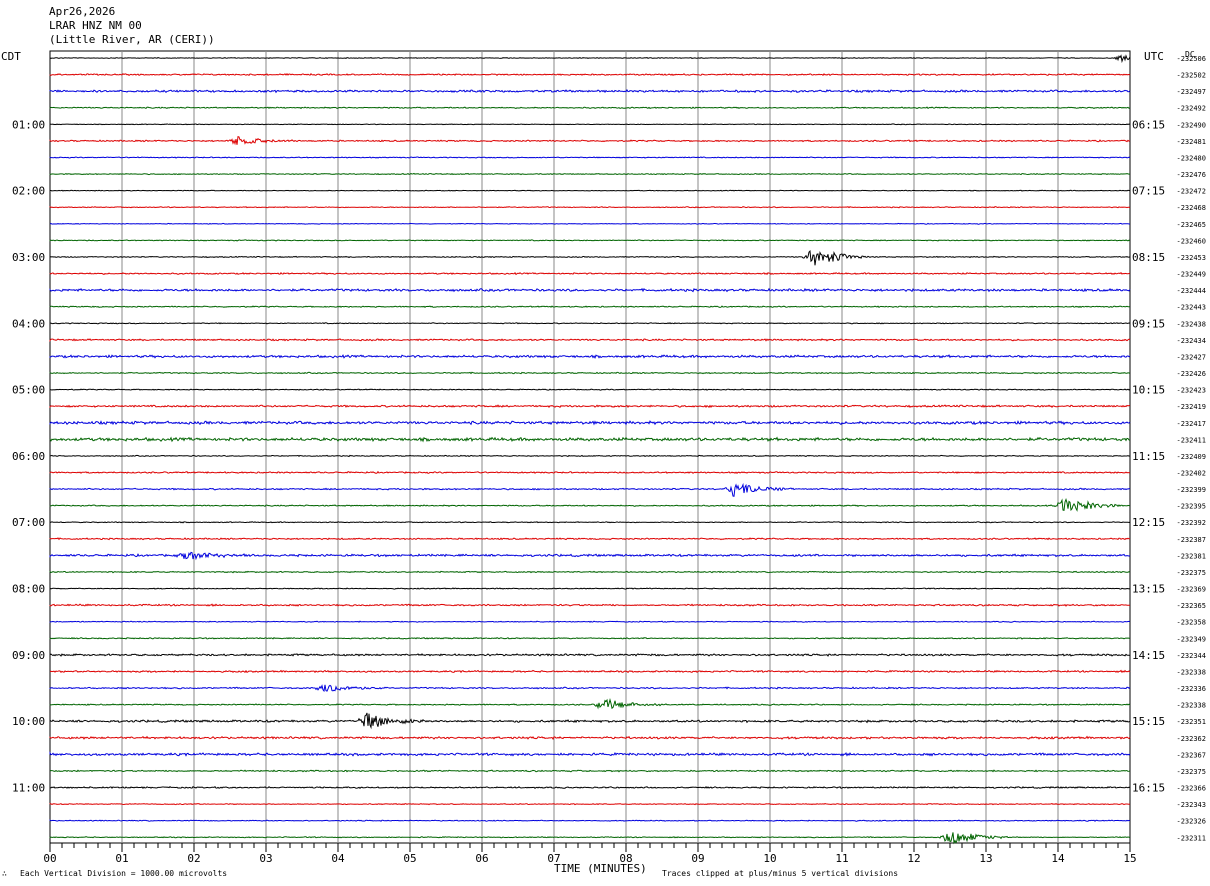  Describe the element at coordinates (1191, 407) in the screenshot. I see `dc-offset-label: -232419` at that location.